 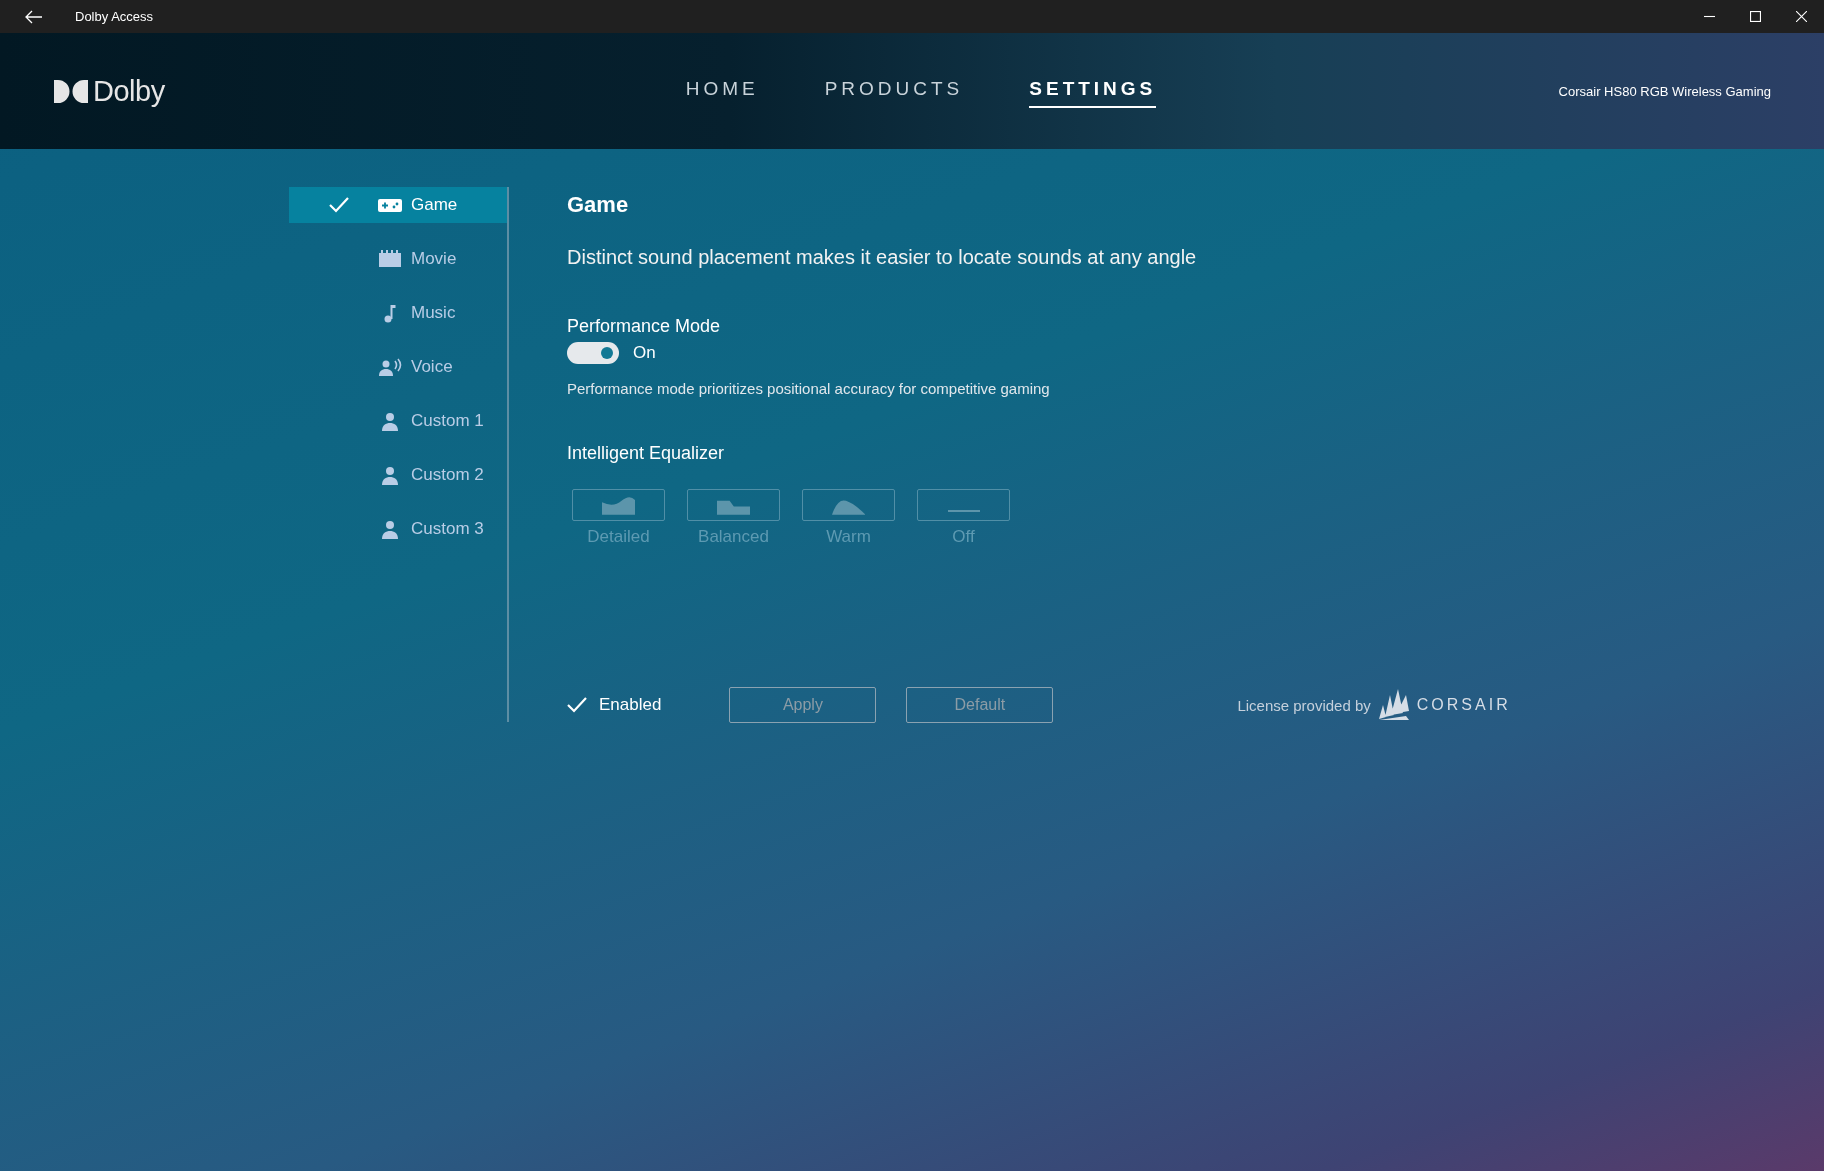 What do you see at coordinates (646, 453) in the screenshot?
I see `setting-label: Intelligent Equalizer` at bounding box center [646, 453].